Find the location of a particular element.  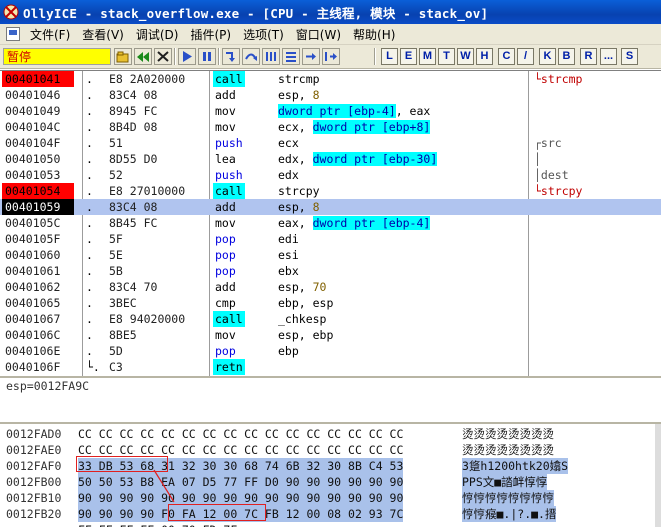

comment: └strcmp is located at coordinates (558, 79).